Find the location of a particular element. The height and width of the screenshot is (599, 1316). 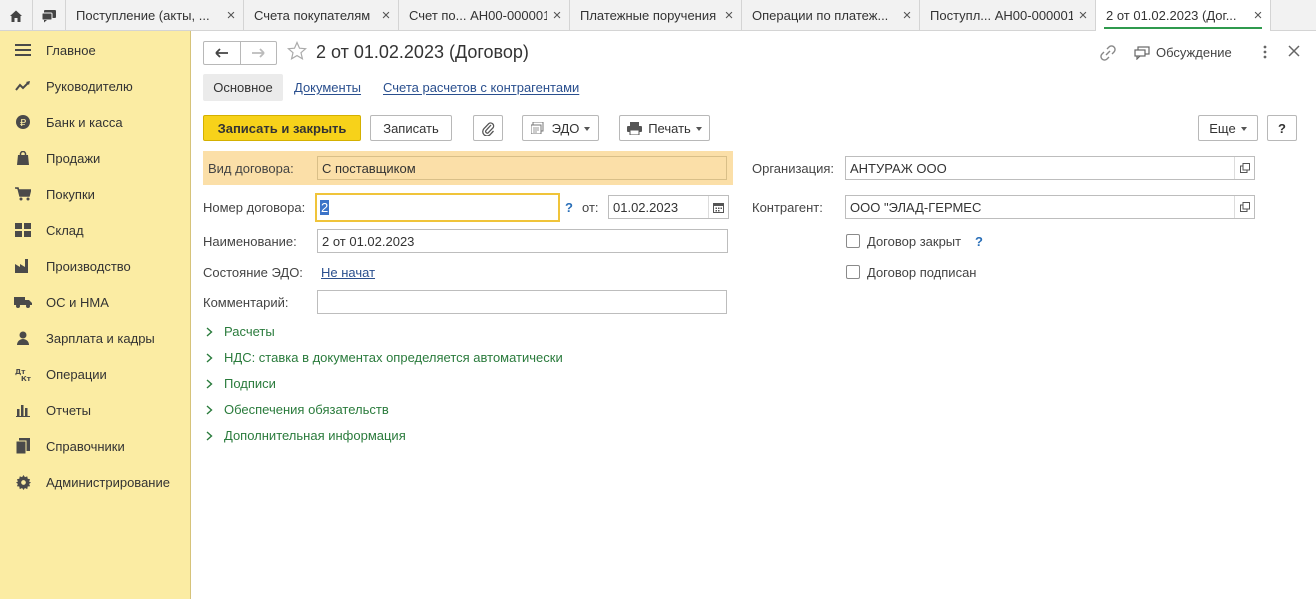

group-additional-info: Дополнительная информация is located at coordinates (306, 435).